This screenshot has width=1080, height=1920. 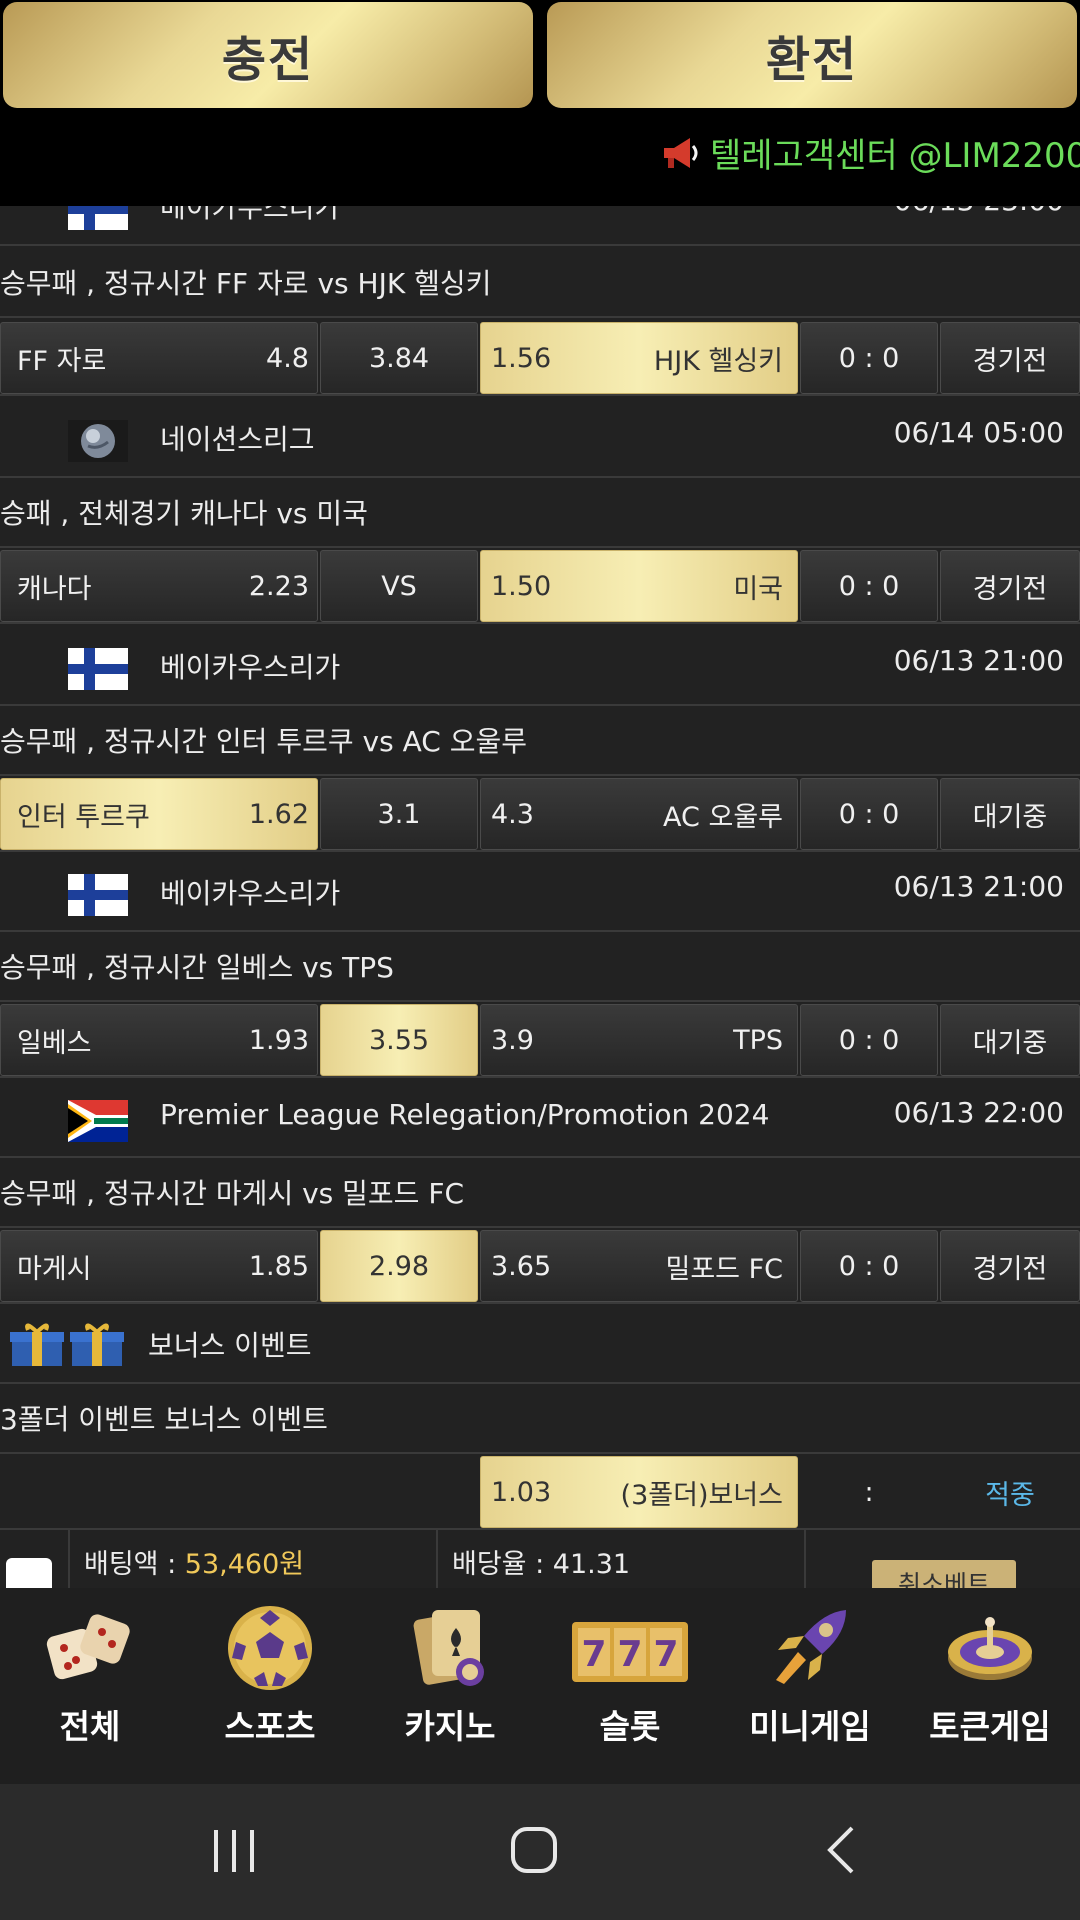 I want to click on away-team: HJK 헬싱키, so click(x=718, y=361).